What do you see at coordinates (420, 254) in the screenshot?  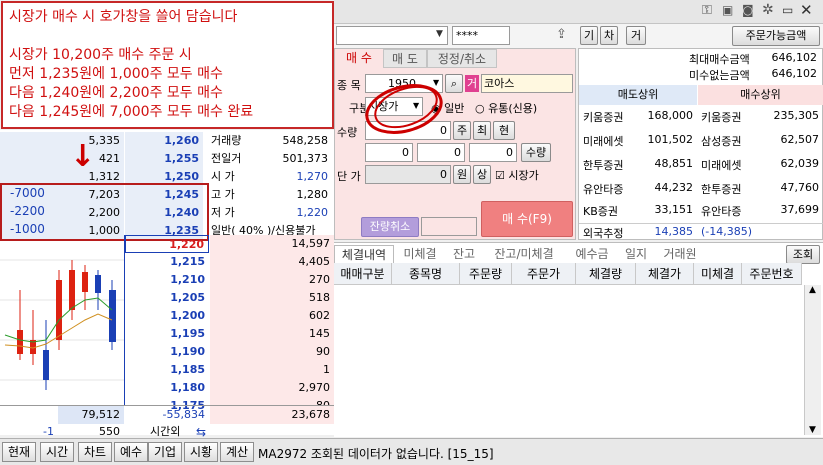 I see `tab-unfilled: 미체결` at bounding box center [420, 254].